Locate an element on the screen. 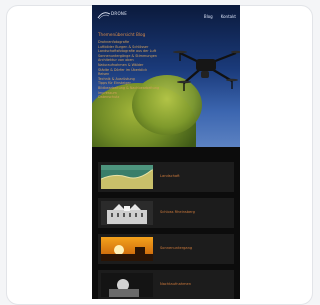  post-card: Sonnenuntergang is located at coordinates (166, 249).